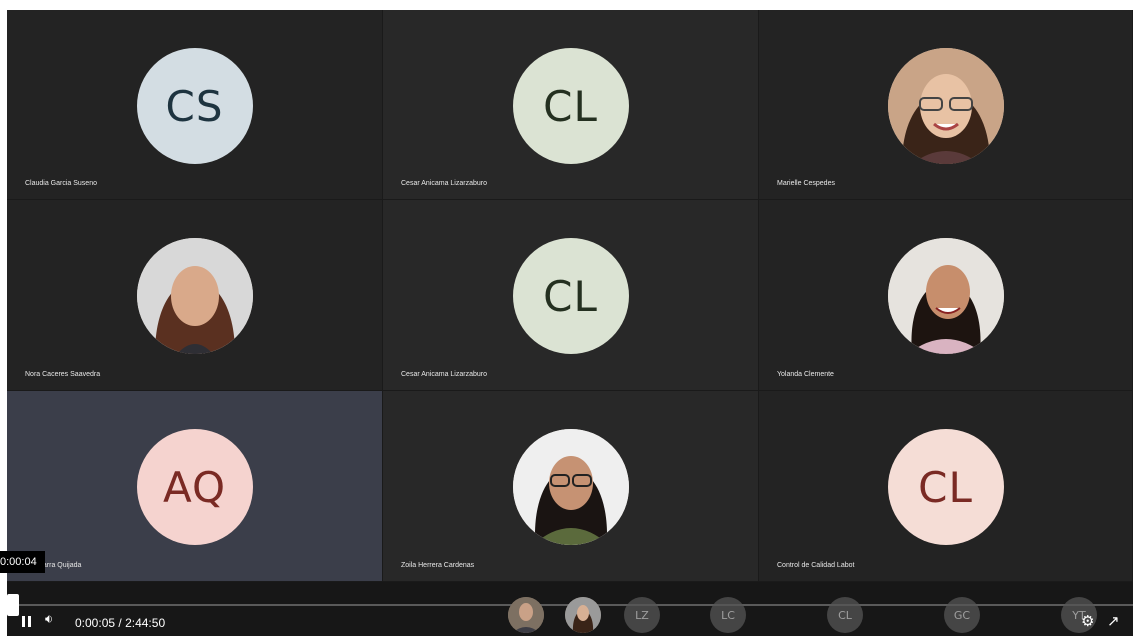  What do you see at coordinates (13, 605) in the screenshot?
I see `seek-handle` at bounding box center [13, 605].